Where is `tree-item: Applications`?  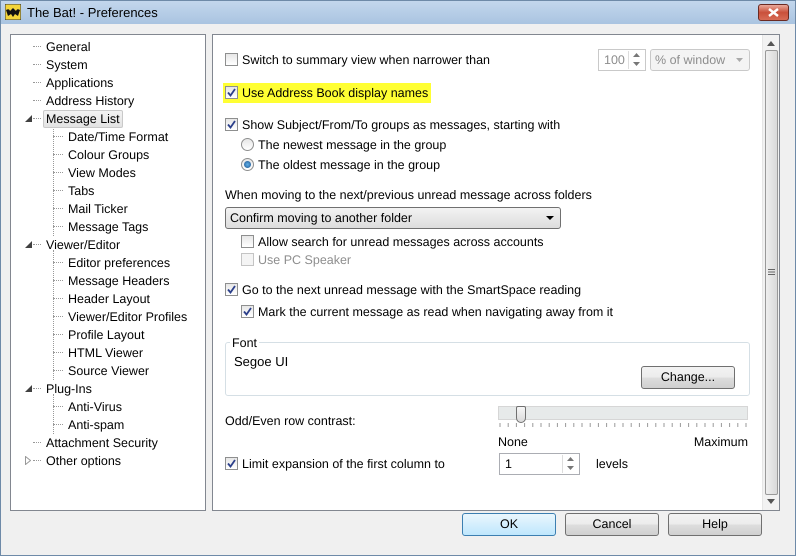 tree-item: Applications is located at coordinates (79, 83).